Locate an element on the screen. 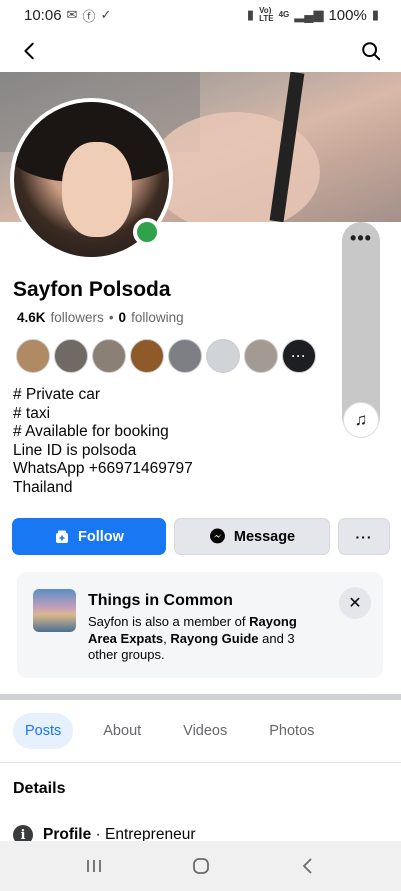 The width and height of the screenshot is (401, 891). battery-icon: ▮ is located at coordinates (375, 14).